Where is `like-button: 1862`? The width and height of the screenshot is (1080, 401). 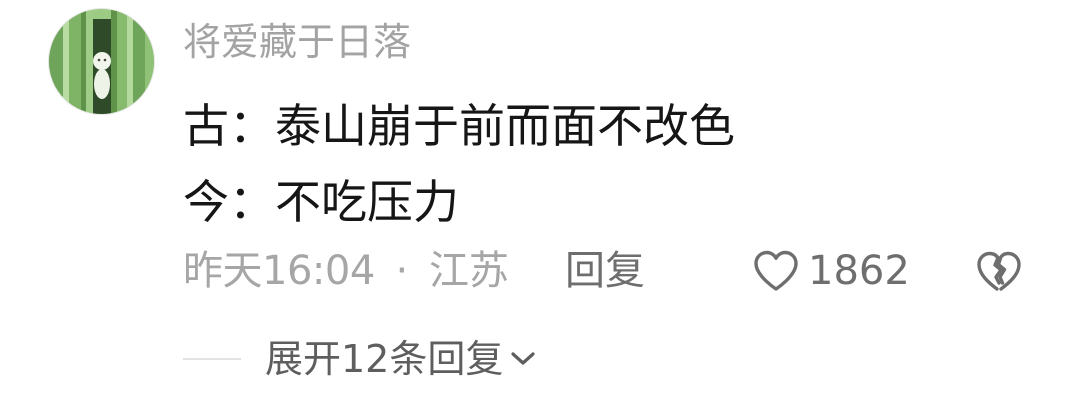
like-button: 1862 is located at coordinates (831, 271).